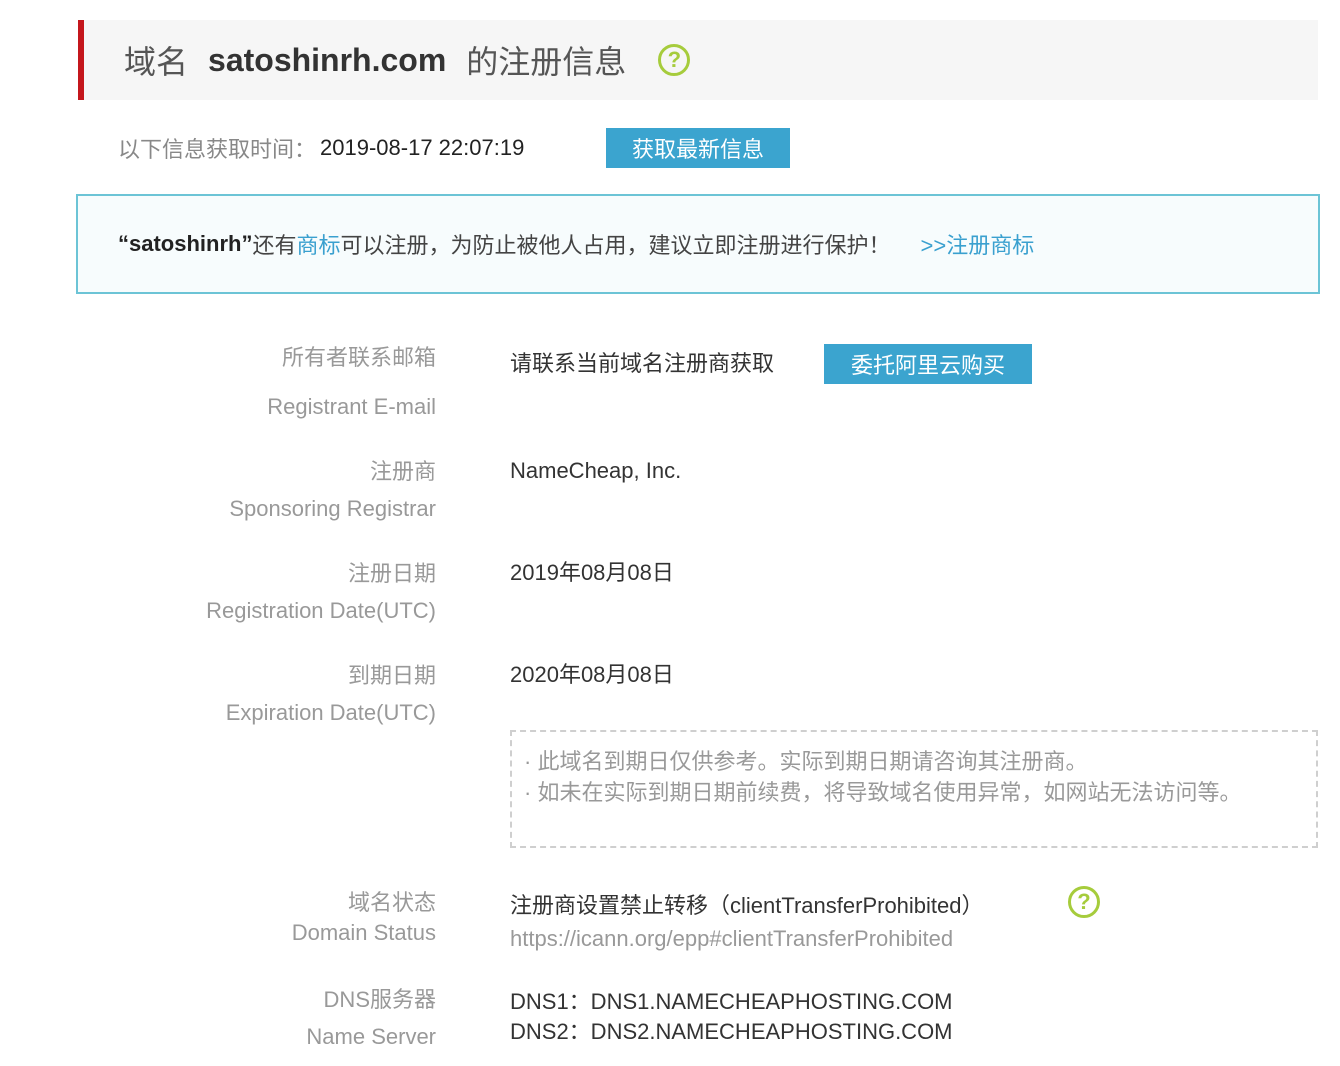 The width and height of the screenshot is (1340, 1066). I want to click on dns-label-en: Name Server, so click(371, 1036).